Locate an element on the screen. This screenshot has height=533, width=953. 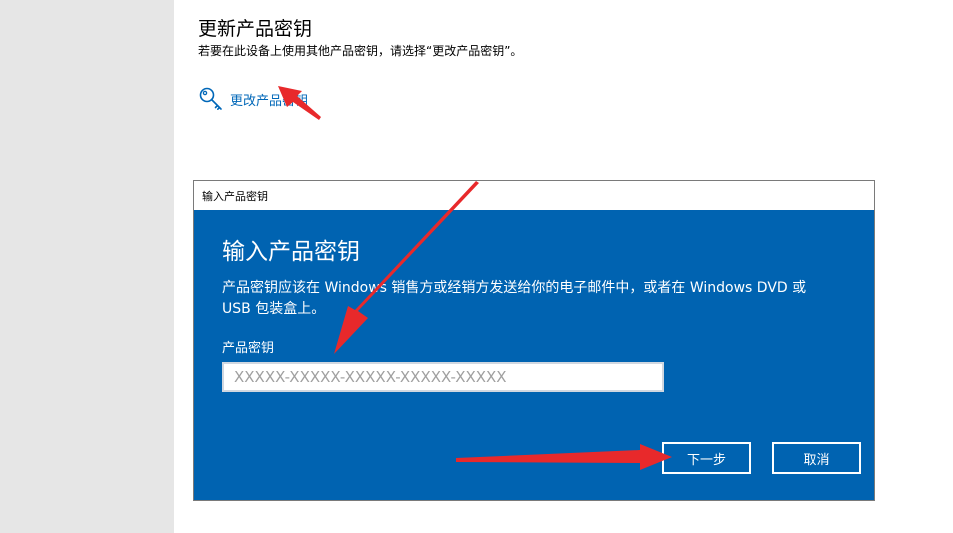
key-icon is located at coordinates (210, 98).